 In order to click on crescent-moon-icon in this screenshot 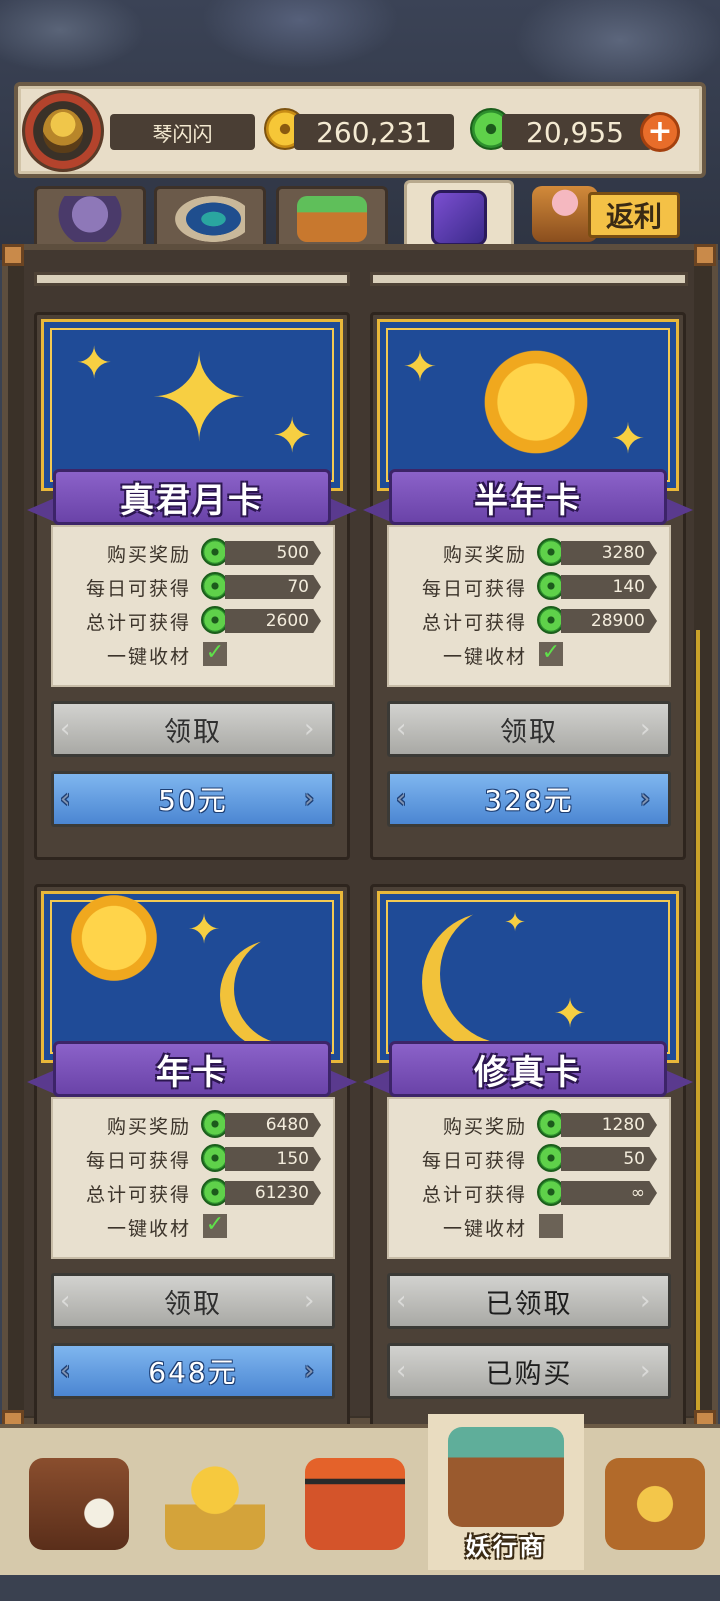, I will do `click(287, 989)`.